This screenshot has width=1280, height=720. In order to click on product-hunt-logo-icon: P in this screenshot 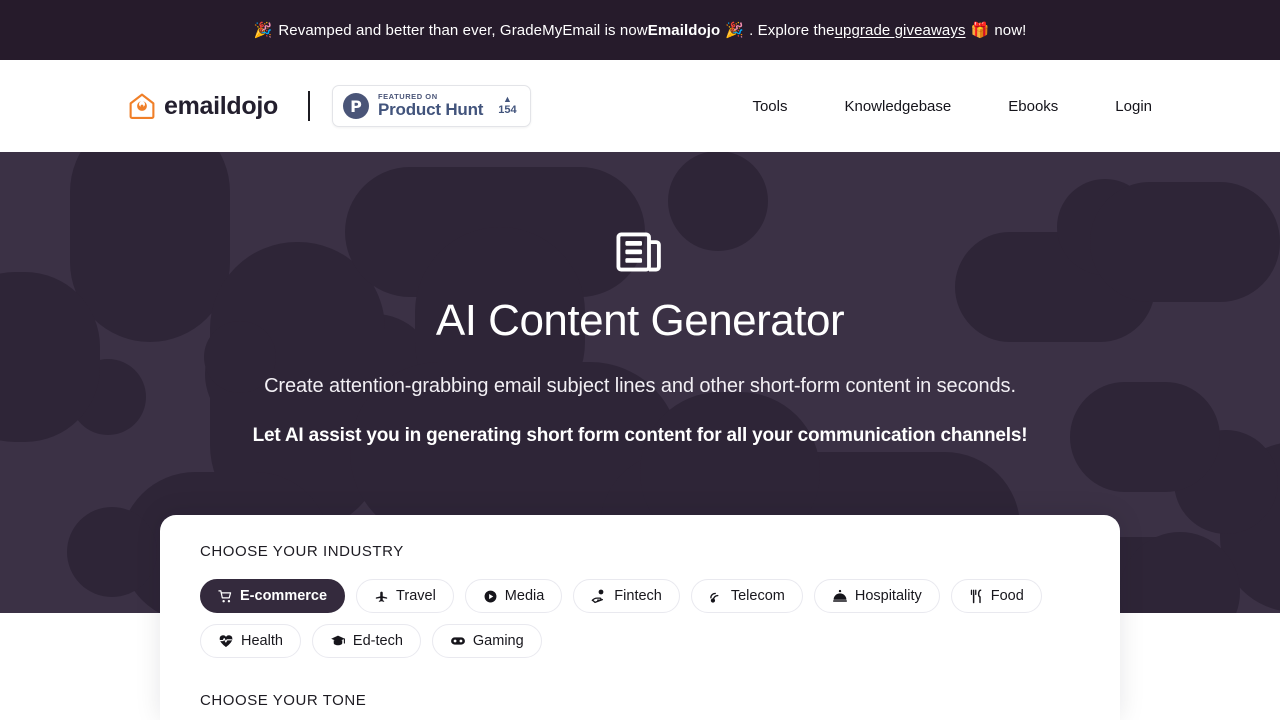, I will do `click(356, 106)`.